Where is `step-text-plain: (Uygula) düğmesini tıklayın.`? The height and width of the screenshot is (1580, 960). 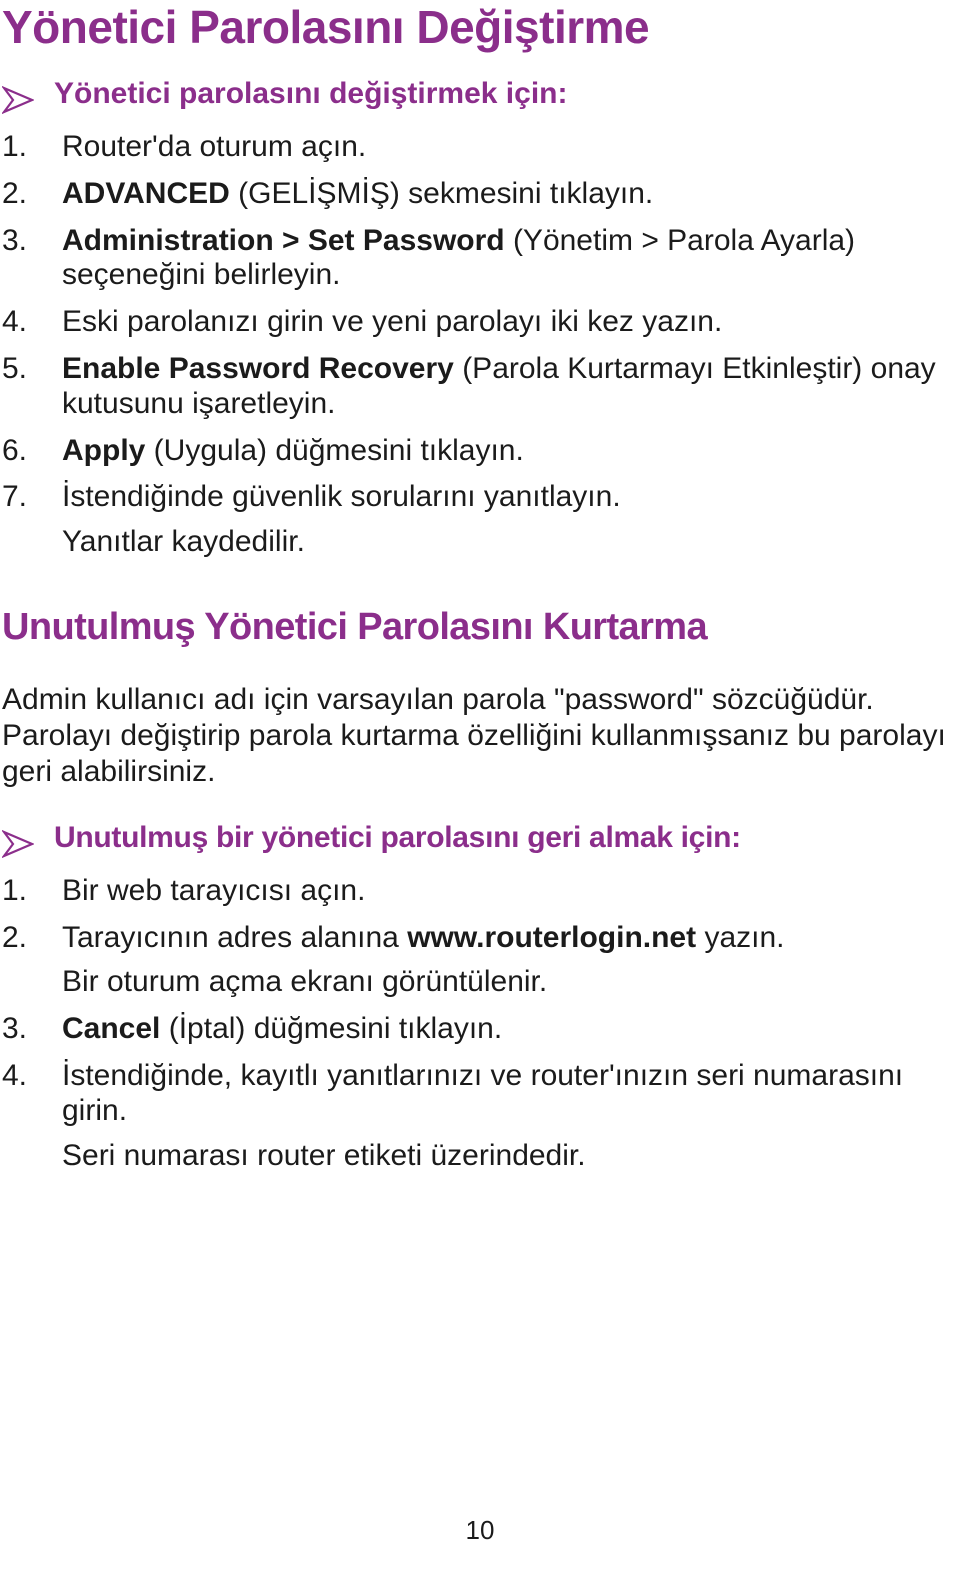 step-text-plain: (Uygula) düğmesini tıklayın. is located at coordinates (338, 450).